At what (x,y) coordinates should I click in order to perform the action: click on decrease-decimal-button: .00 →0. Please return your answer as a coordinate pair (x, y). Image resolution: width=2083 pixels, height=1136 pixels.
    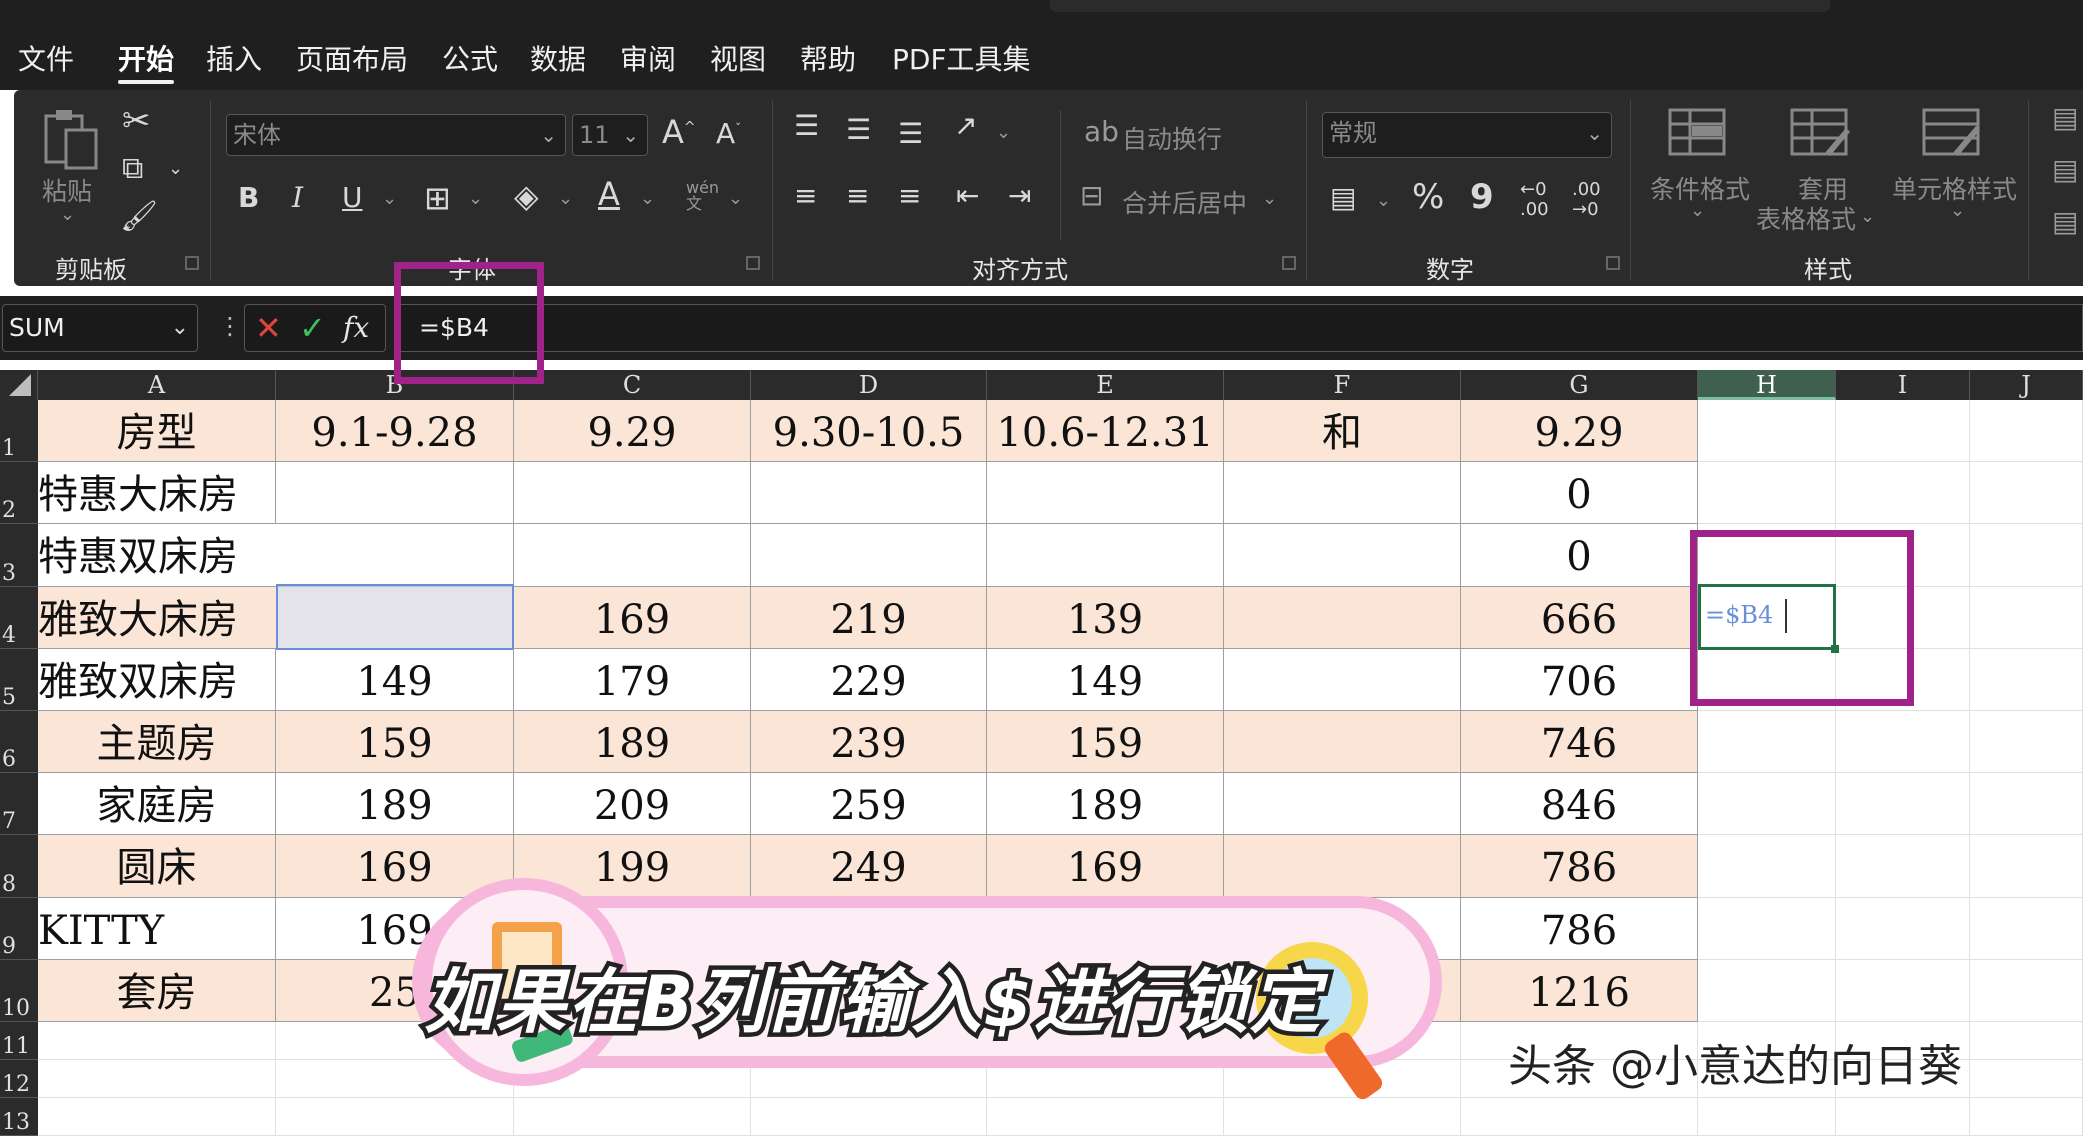
    Looking at the image, I should click on (1586, 200).